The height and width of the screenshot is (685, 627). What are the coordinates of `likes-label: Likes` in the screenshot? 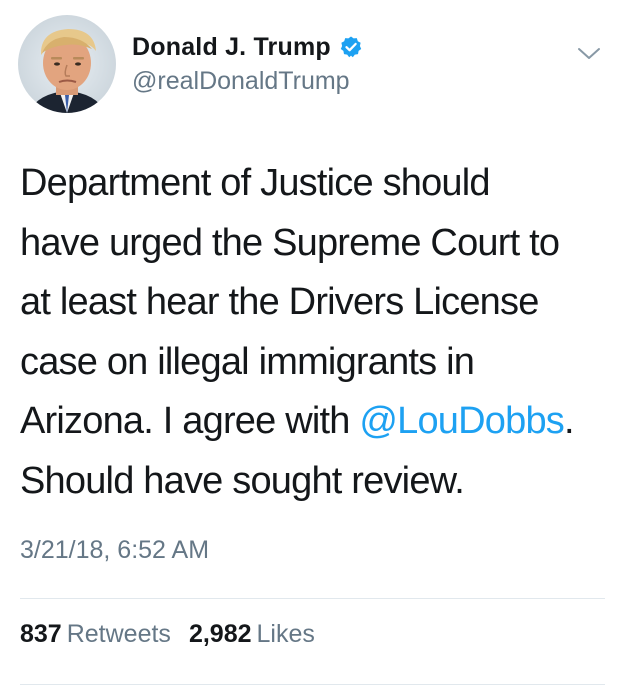 It's located at (285, 634).